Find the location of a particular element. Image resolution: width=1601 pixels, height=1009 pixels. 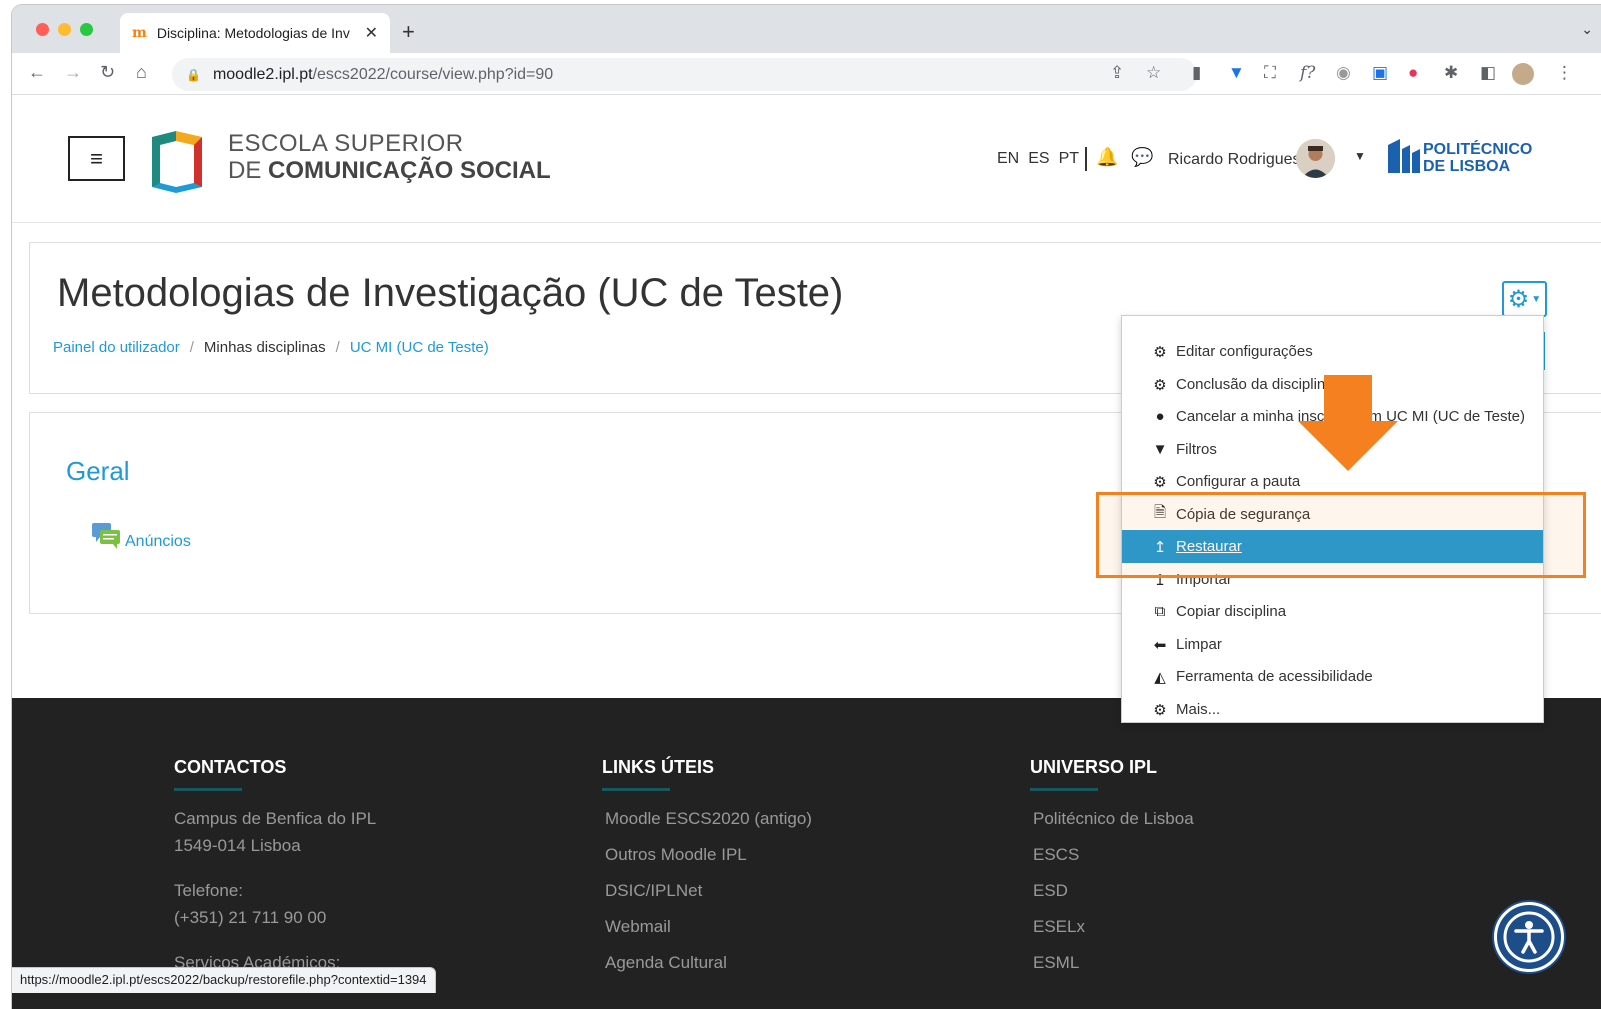

share-icon: ⇪ is located at coordinates (1117, 73).